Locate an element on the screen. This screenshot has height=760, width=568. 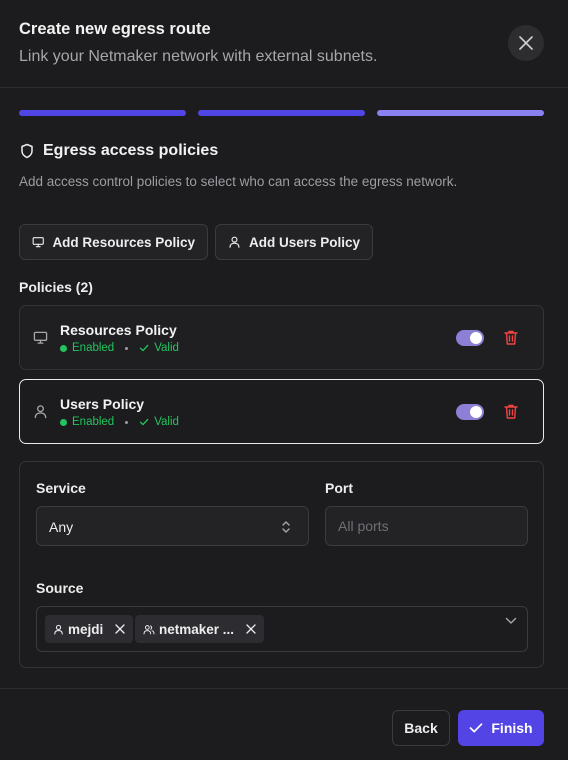
service-select: Any is located at coordinates (172, 526).